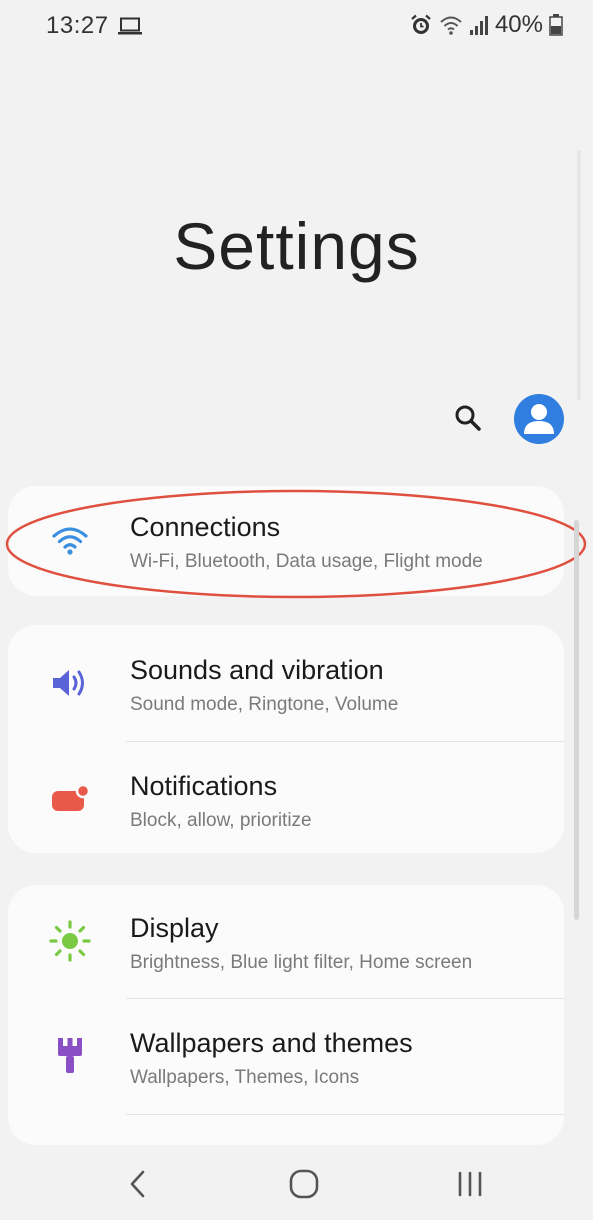 The height and width of the screenshot is (1220, 593). I want to click on notifications-title: Notifications, so click(204, 786).